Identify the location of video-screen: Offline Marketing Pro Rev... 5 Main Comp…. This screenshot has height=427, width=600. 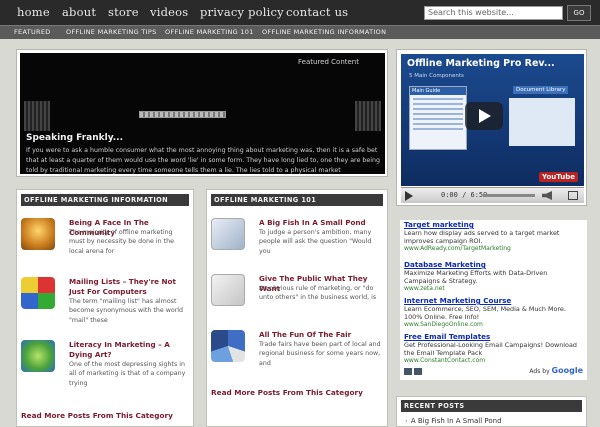
(492, 120).